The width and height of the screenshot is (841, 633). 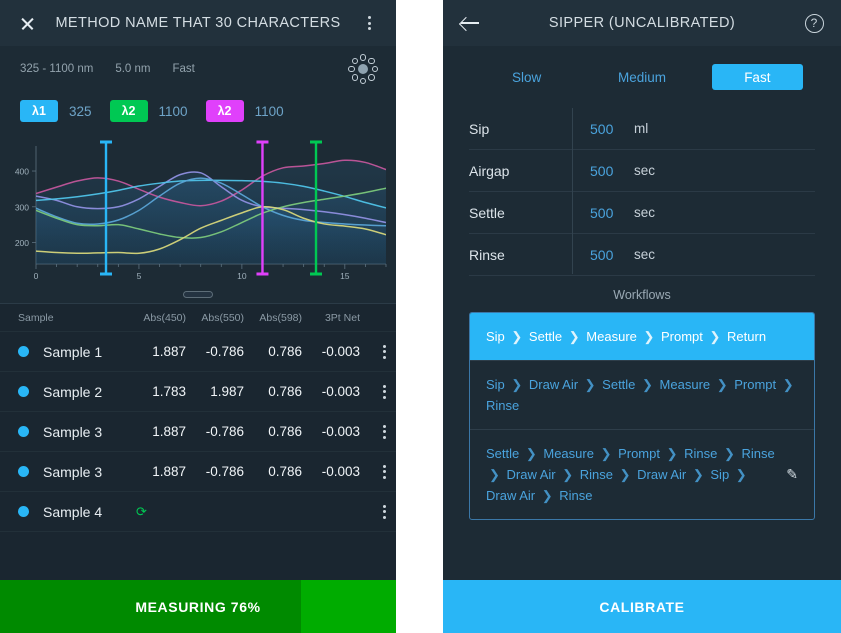 What do you see at coordinates (572, 191) in the screenshot?
I see `settings-column-divider` at bounding box center [572, 191].